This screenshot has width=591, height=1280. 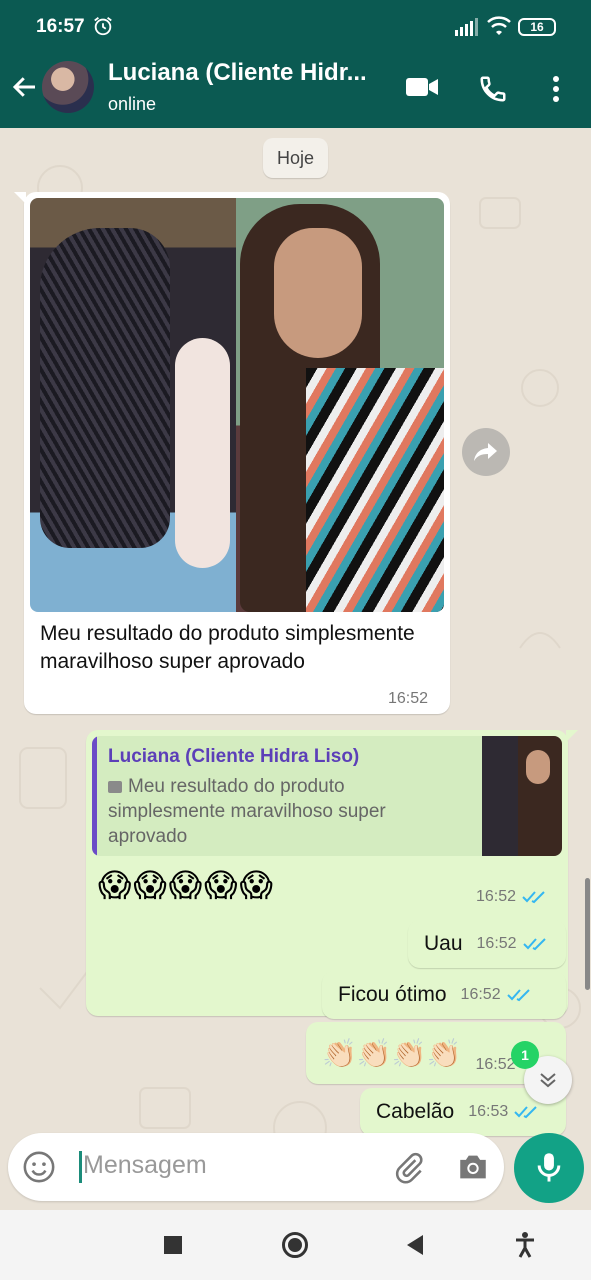 What do you see at coordinates (340, 405) in the screenshot?
I see `photo-after` at bounding box center [340, 405].